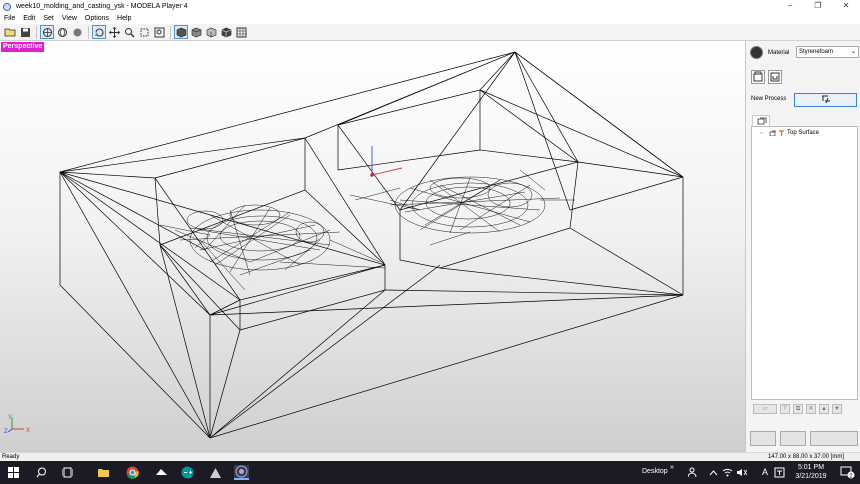 Image resolution: width=860 pixels, height=484 pixels. I want to click on menu-file: File, so click(9, 18).